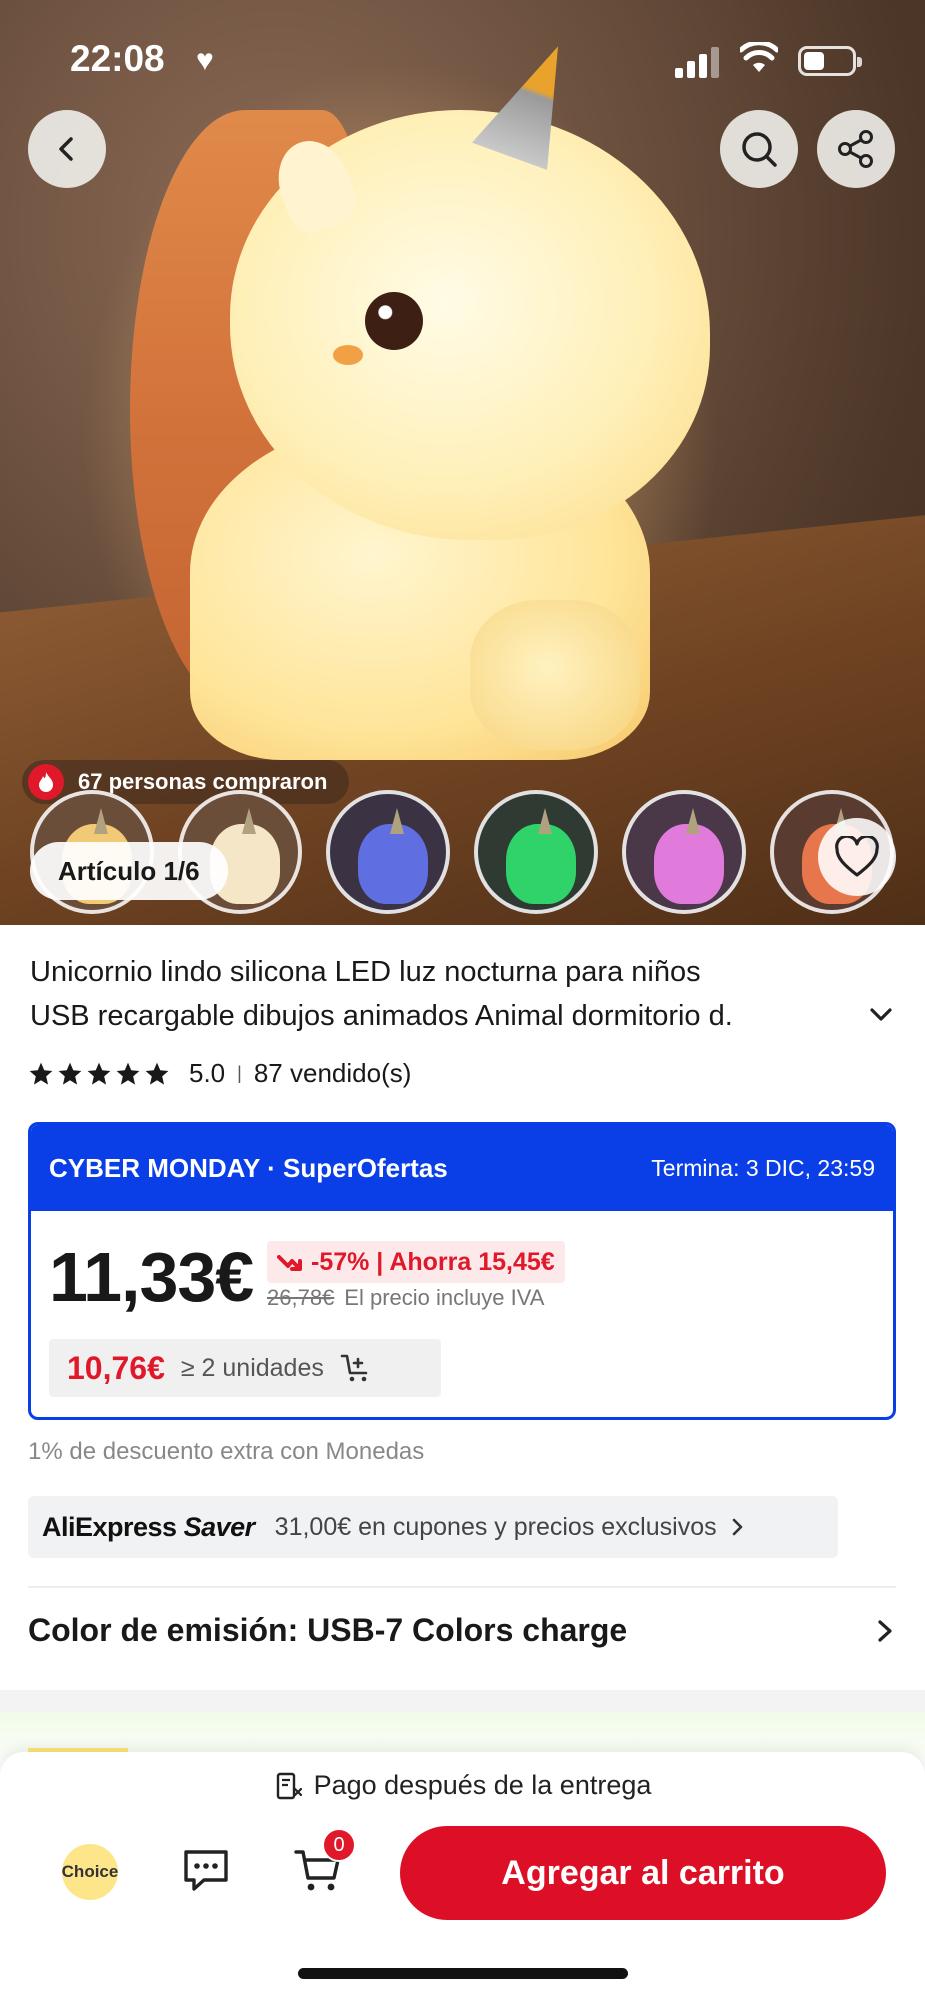 Image resolution: width=925 pixels, height=2000 pixels. I want to click on bulk-price: 10,76€, so click(116, 1367).